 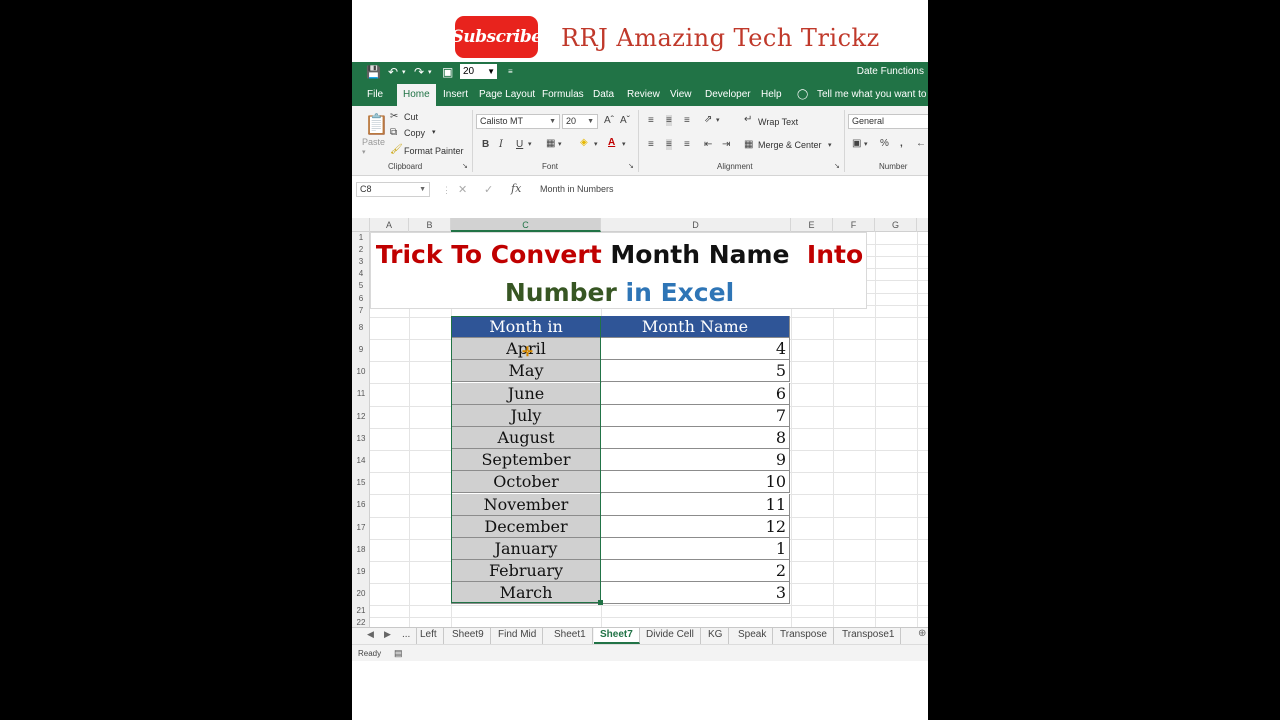 I want to click on font-name-box: Calisto MT ▼, so click(x=518, y=121).